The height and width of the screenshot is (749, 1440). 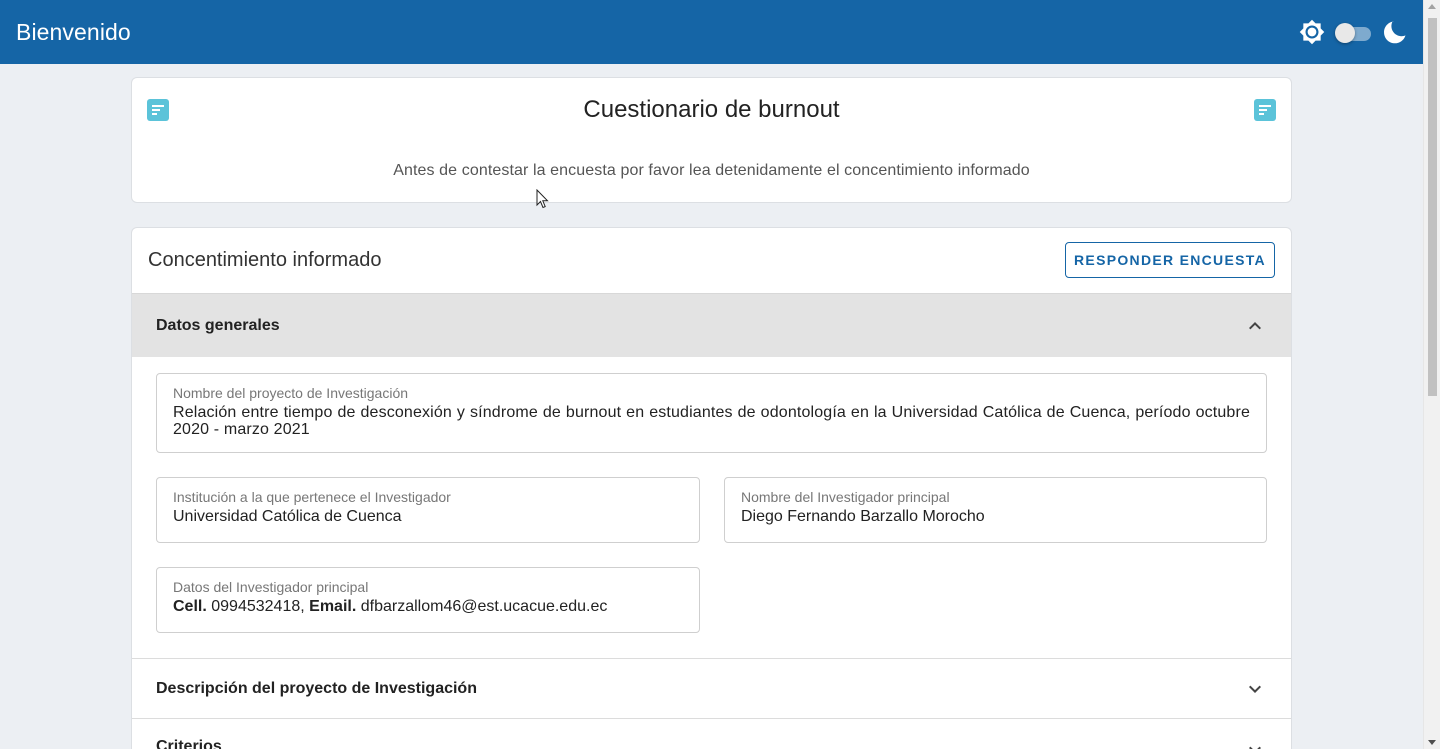 I want to click on scroll-down-arrow-icon, so click(x=1432, y=742).